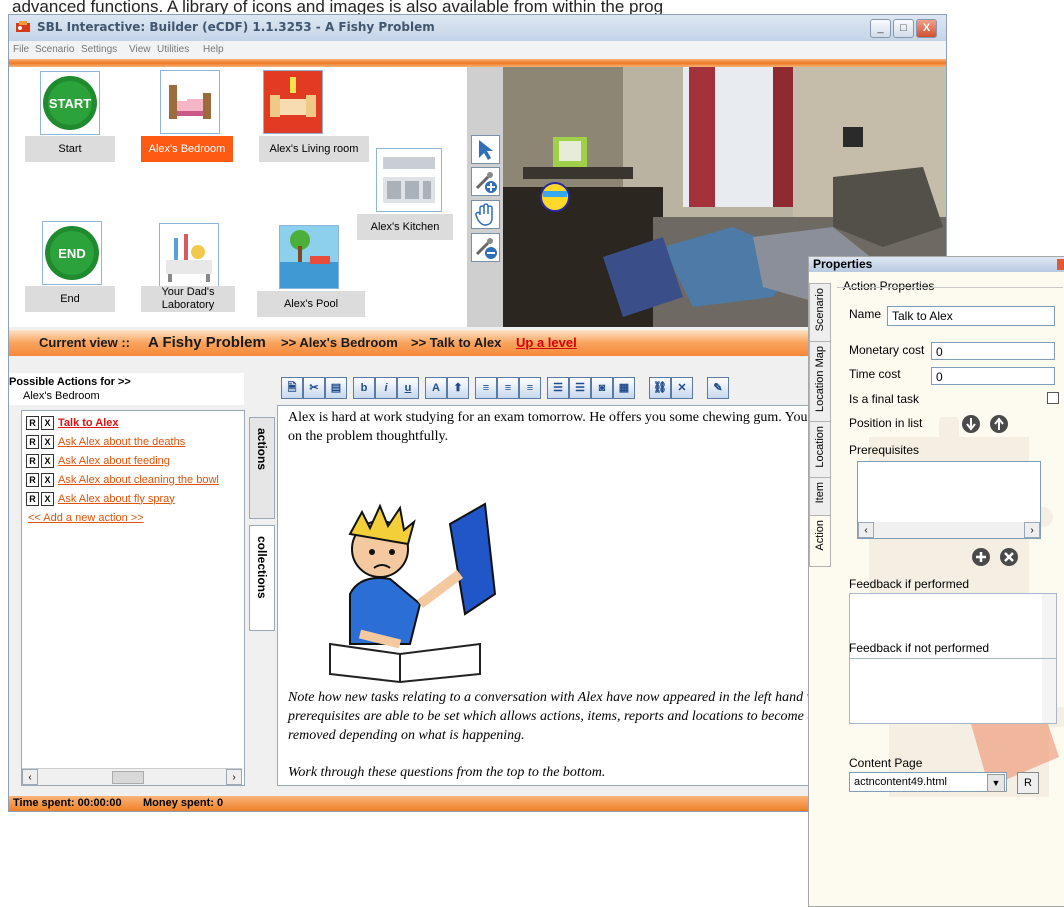  Describe the element at coordinates (928, 782) in the screenshot. I see `content-page-select: actncontent49.html ▼` at that location.